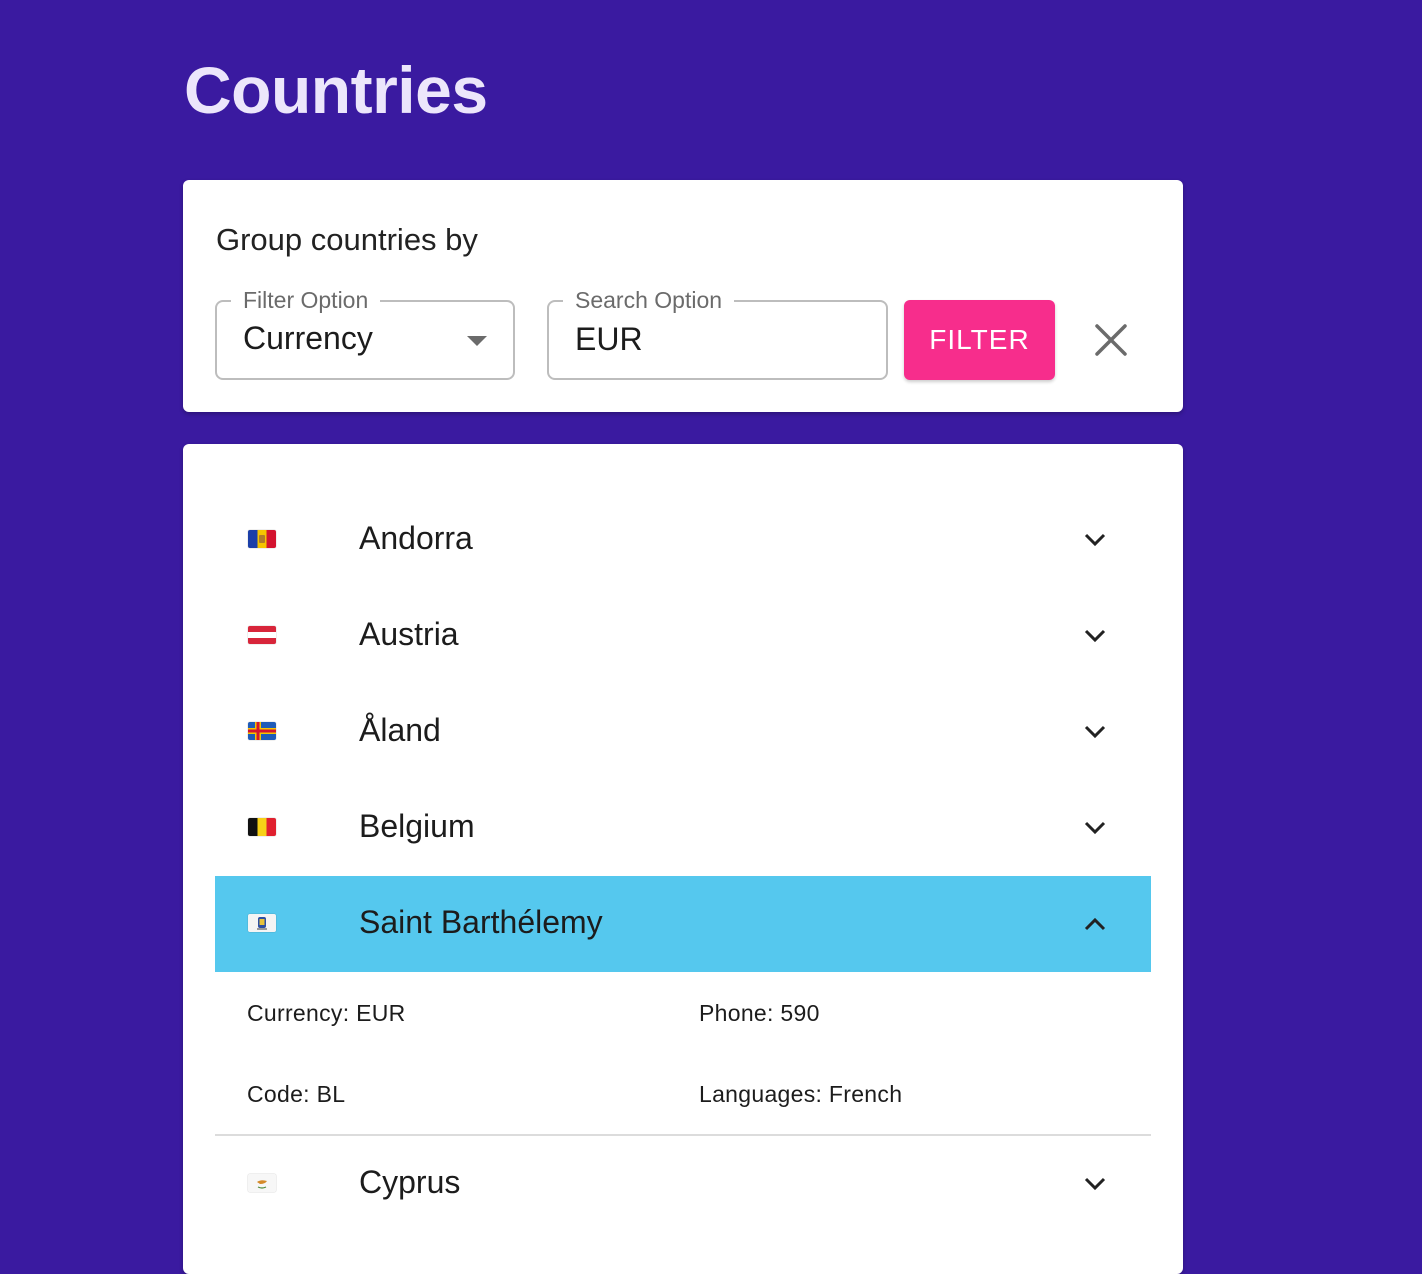  I want to click on search-option-label: Search Option, so click(649, 300).